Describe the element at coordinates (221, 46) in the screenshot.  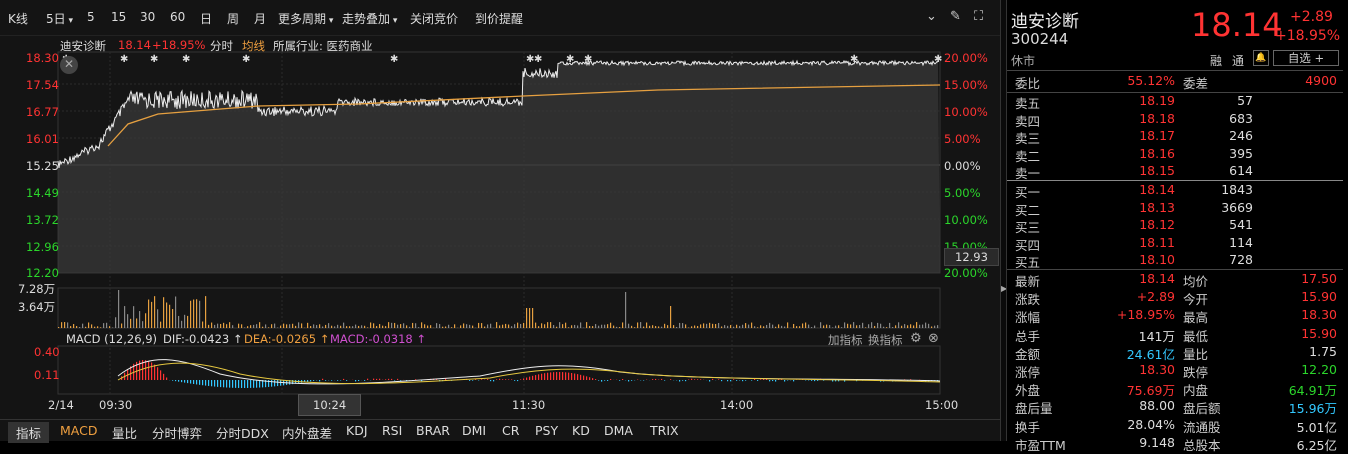
I see `tab-fenshi: 分时` at that location.